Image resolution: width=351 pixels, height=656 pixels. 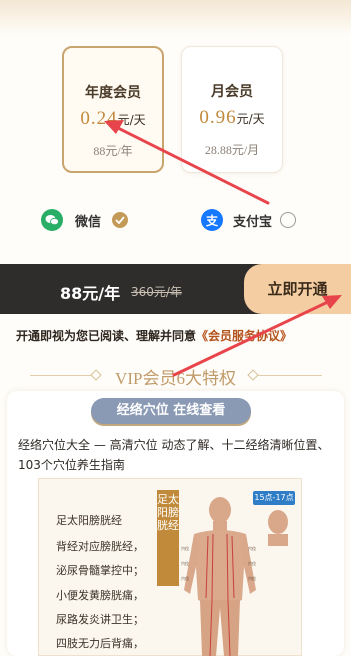 I want to click on feature-pill: 经络穴位 在线查看, so click(x=171, y=411).